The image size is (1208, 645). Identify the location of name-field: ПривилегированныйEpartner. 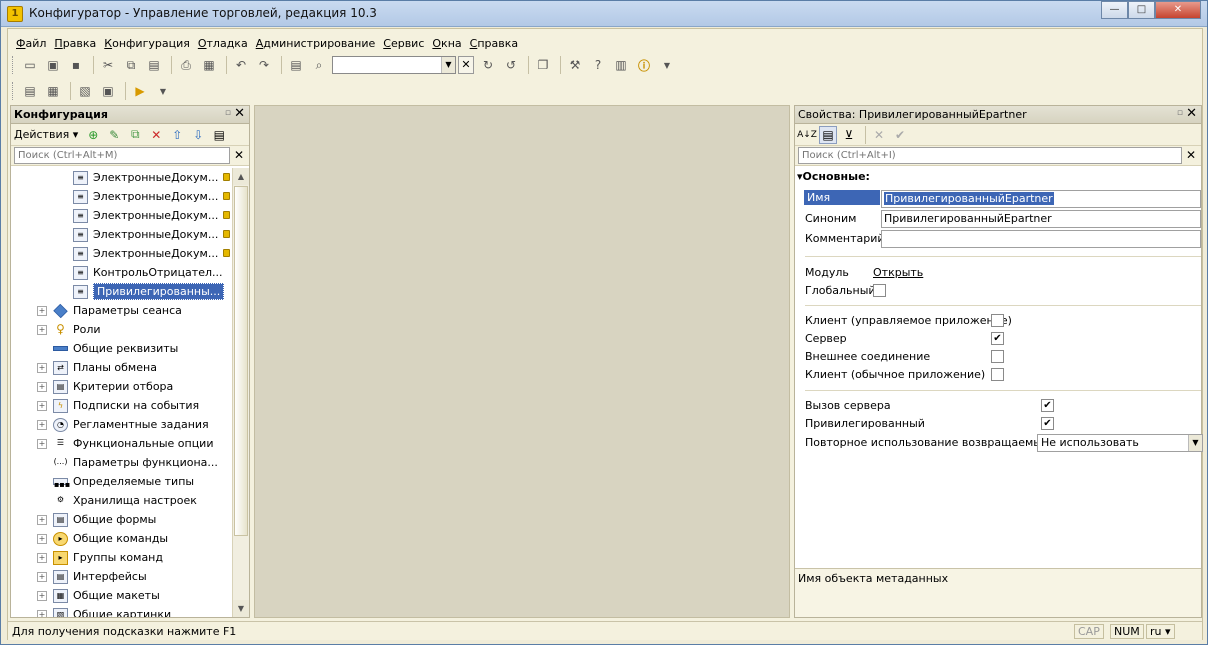
(1041, 199).